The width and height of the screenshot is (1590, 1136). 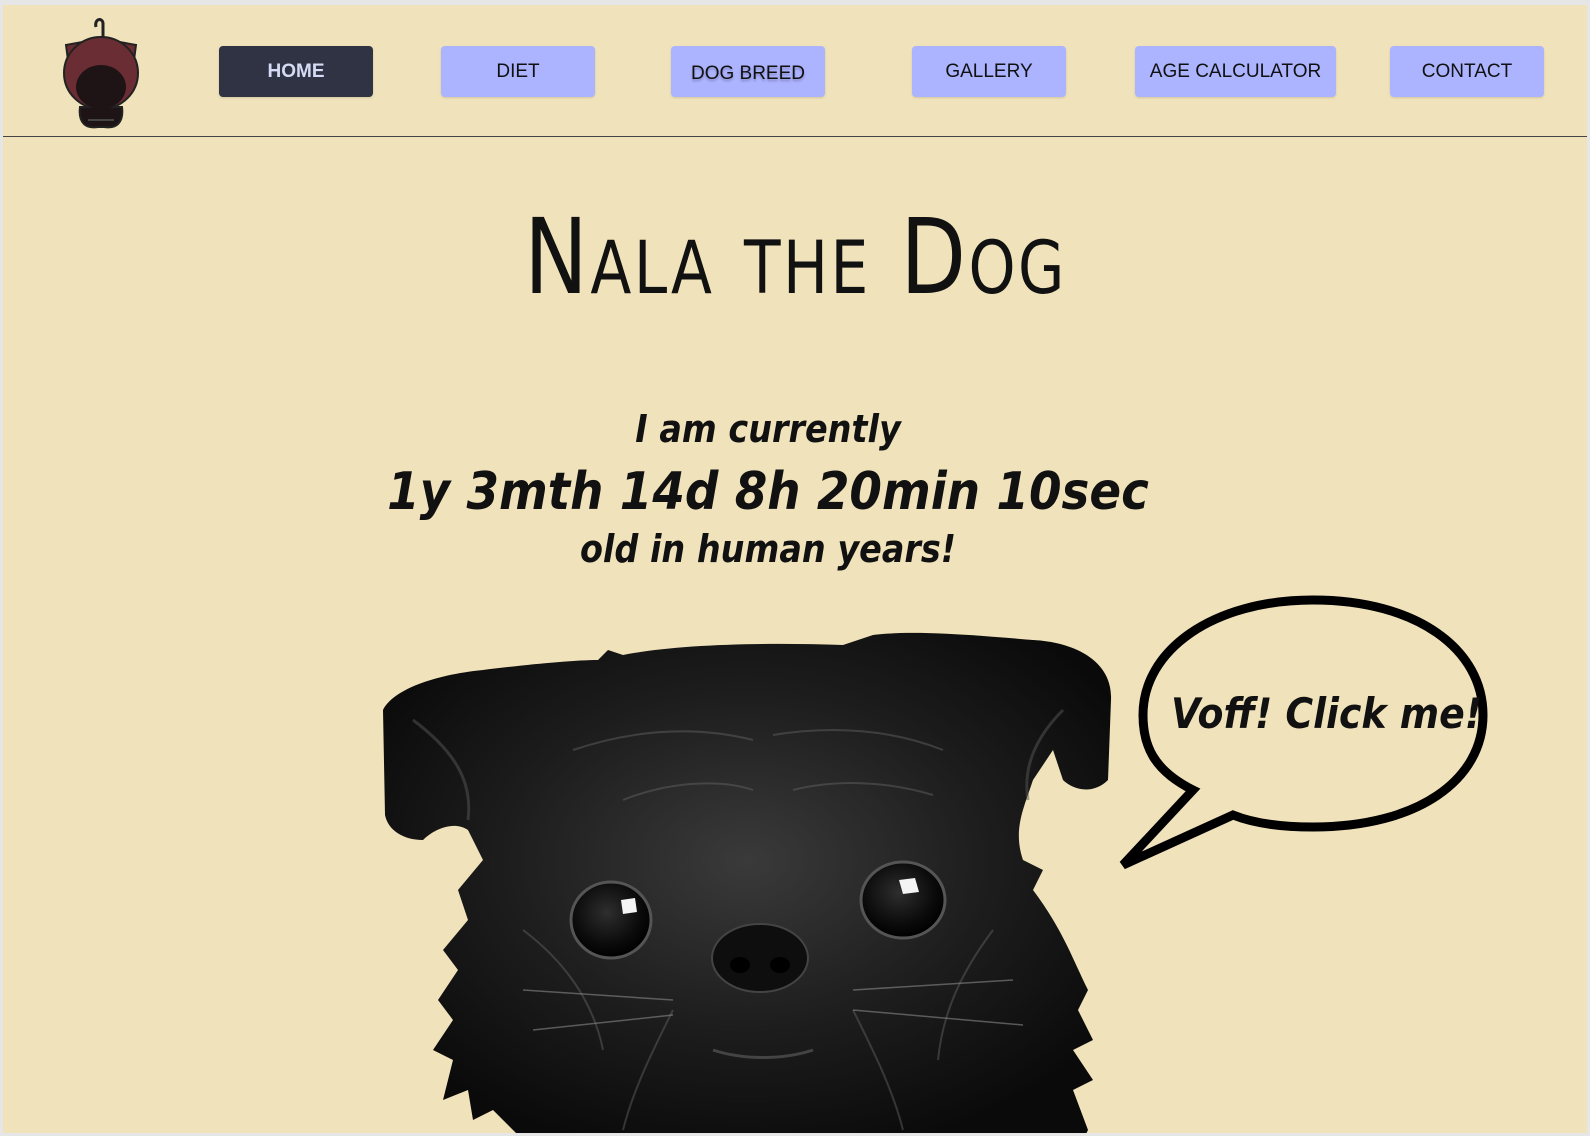 What do you see at coordinates (768, 549) in the screenshot?
I see `age-outro-text: old in human years!` at bounding box center [768, 549].